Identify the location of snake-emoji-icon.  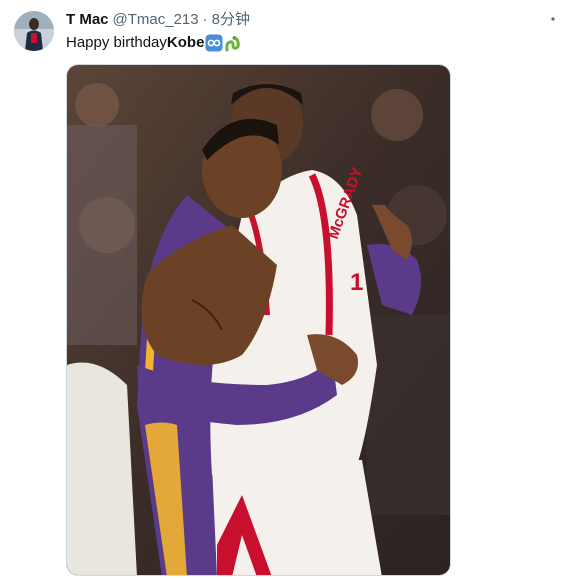
(233, 43).